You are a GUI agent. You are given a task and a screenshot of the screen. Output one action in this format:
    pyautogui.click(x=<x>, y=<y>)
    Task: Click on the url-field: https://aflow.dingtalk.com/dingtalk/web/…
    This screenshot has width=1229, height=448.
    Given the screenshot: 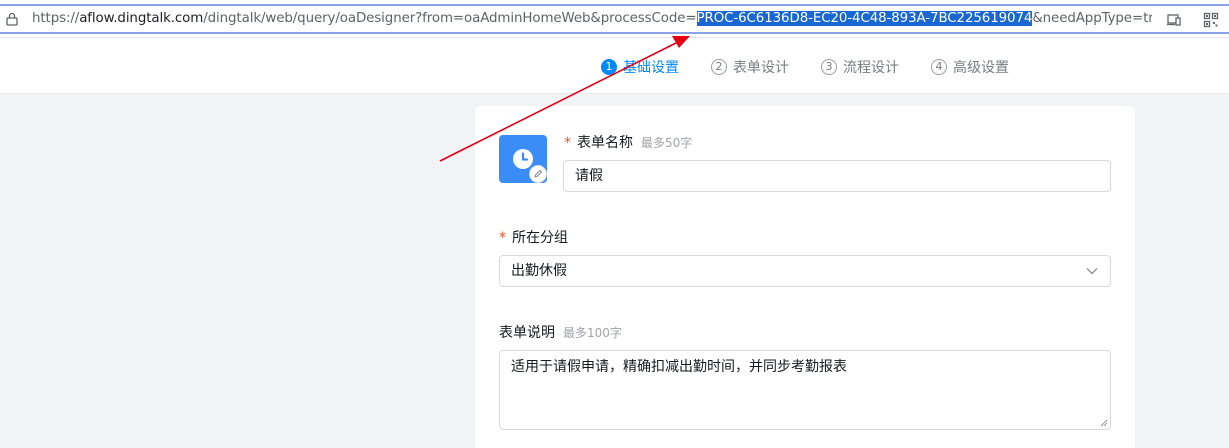 What is the action you would take?
    pyautogui.click(x=614, y=19)
    